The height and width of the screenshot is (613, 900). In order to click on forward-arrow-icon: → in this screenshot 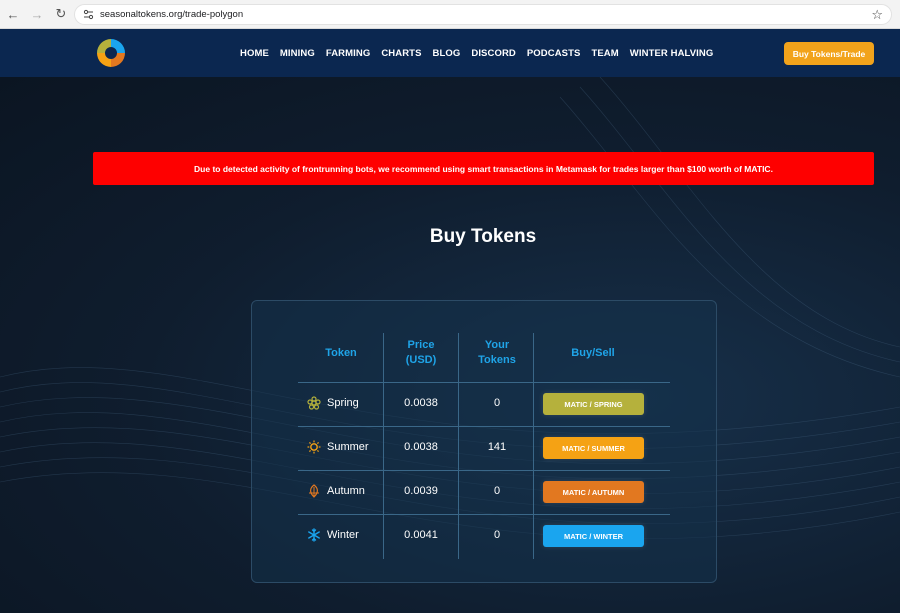, I will do `click(37, 14)`.